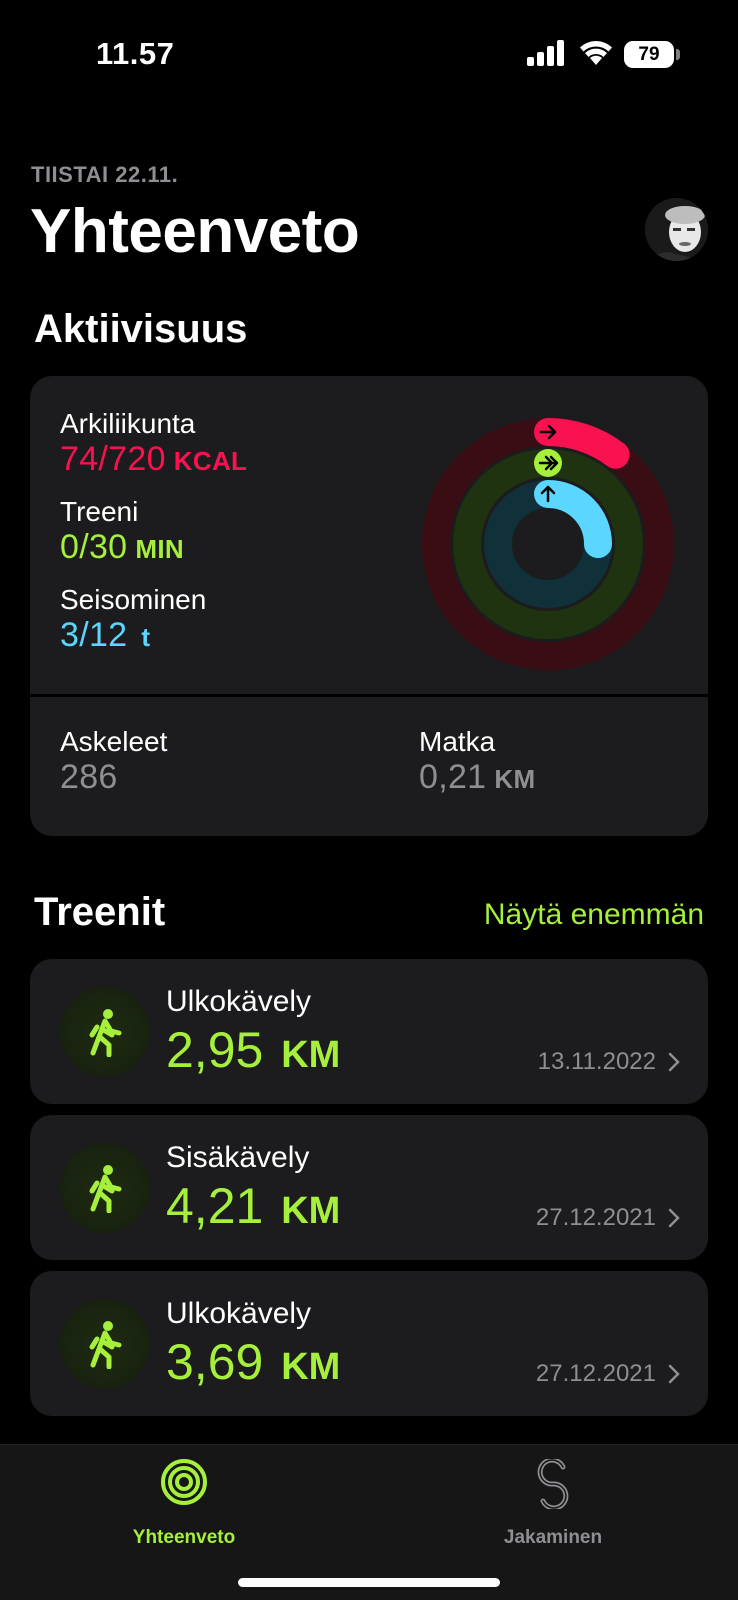 The width and height of the screenshot is (738, 1600). Describe the element at coordinates (159, 549) in the screenshot. I see `exercise-value-unit: MIN` at that location.